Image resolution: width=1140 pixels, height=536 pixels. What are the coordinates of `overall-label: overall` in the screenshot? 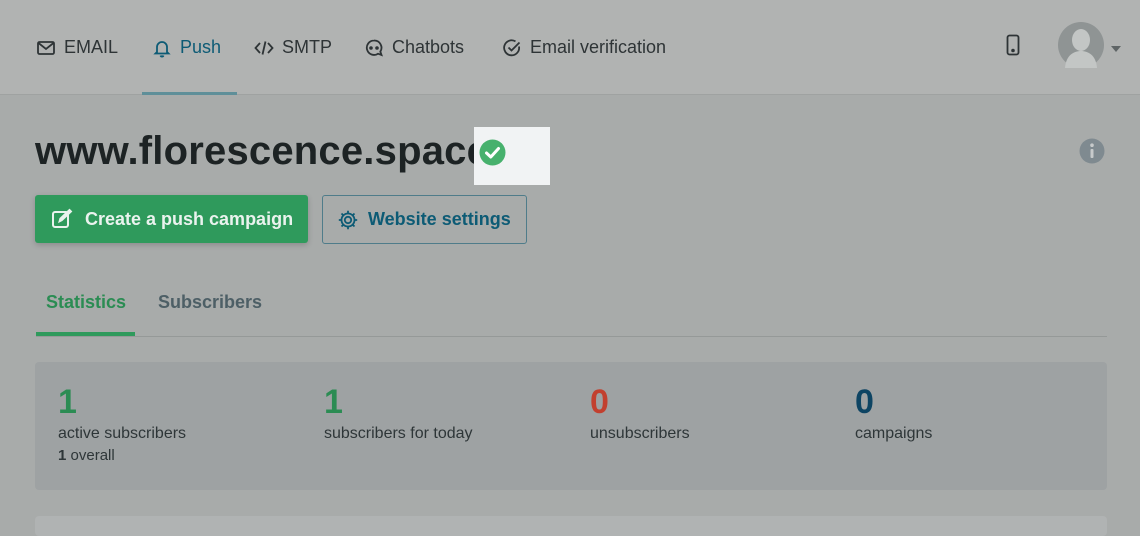 It's located at (92, 455).